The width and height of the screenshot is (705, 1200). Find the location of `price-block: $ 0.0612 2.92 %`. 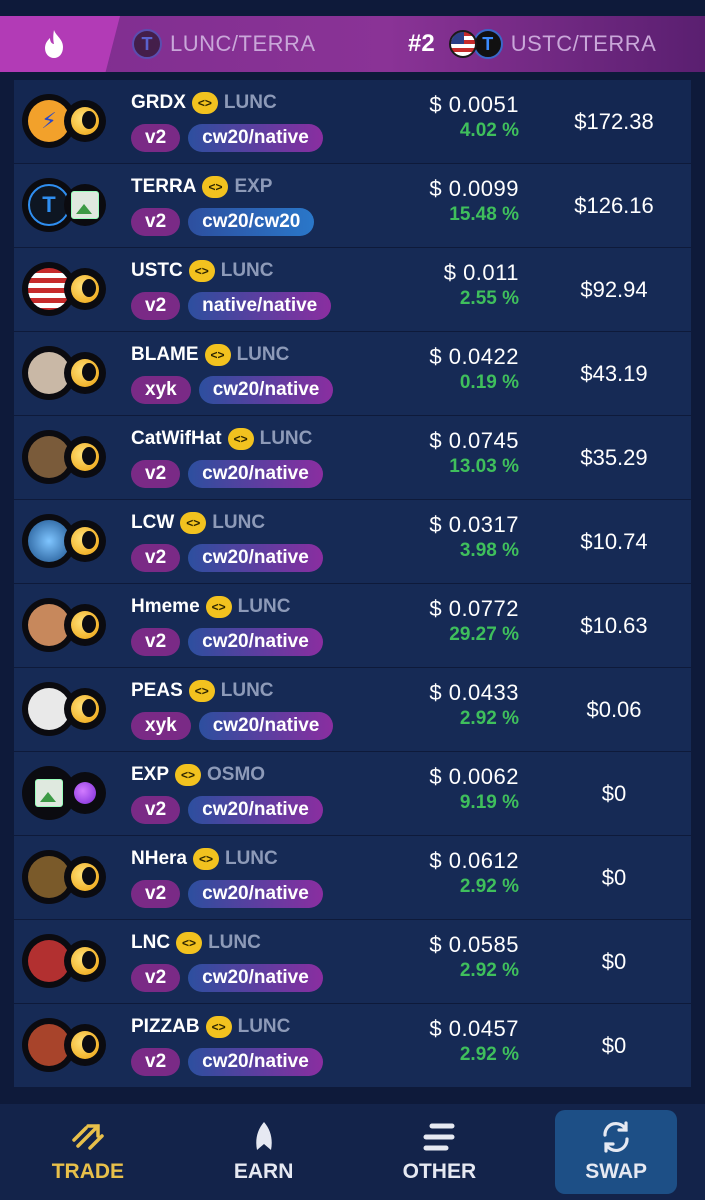

price-block: $ 0.0612 2.92 % is located at coordinates (474, 873).